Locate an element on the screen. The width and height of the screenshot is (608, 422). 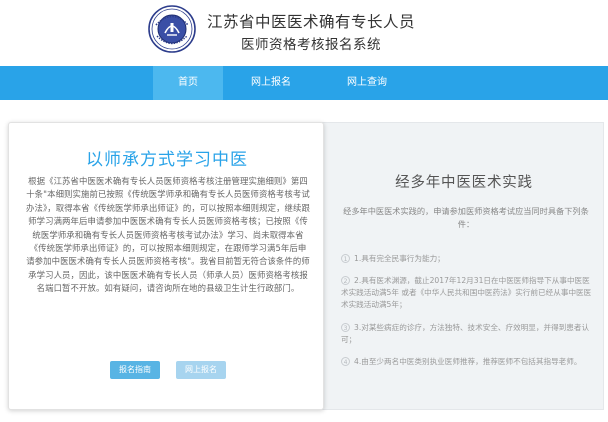
site-title: 江苏省中医医术确有专长人员 is located at coordinates (311, 22).